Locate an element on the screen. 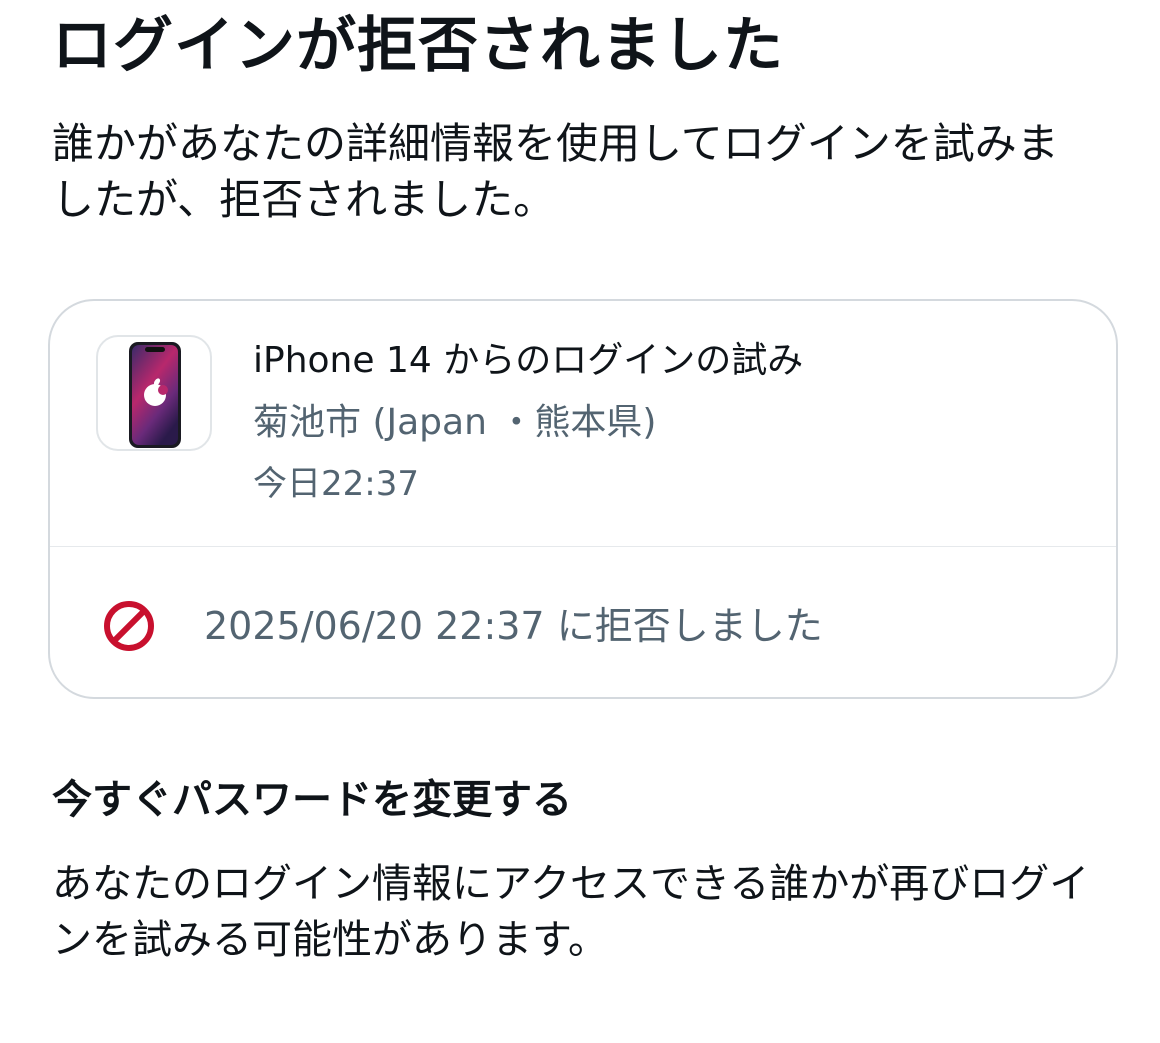 This screenshot has width=1160, height=1043. page-title: ログインが拒否されました is located at coordinates (418, 46).